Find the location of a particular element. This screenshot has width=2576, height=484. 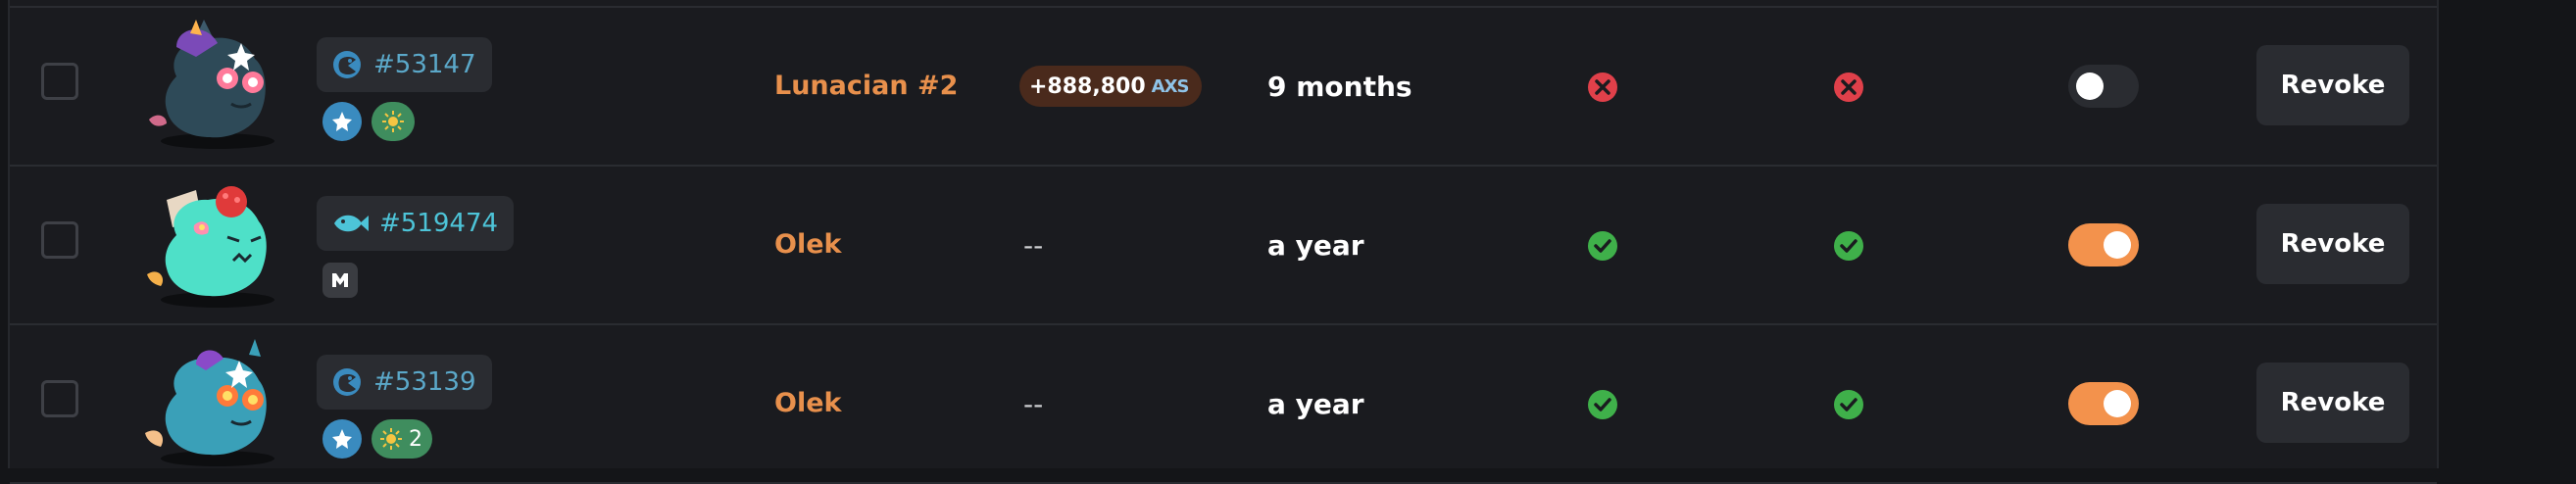

badge-count: 2 is located at coordinates (415, 439).